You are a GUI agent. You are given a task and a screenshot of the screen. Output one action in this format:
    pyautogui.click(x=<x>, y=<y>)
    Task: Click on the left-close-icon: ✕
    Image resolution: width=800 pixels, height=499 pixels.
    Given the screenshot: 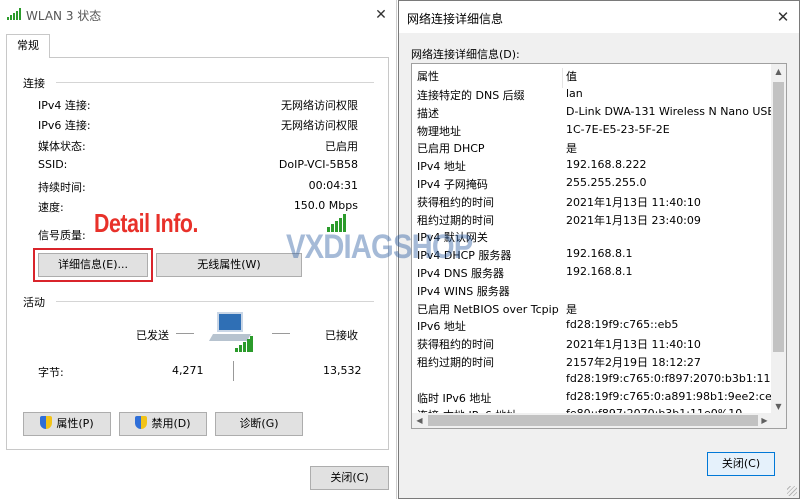 What is the action you would take?
    pyautogui.click(x=381, y=15)
    